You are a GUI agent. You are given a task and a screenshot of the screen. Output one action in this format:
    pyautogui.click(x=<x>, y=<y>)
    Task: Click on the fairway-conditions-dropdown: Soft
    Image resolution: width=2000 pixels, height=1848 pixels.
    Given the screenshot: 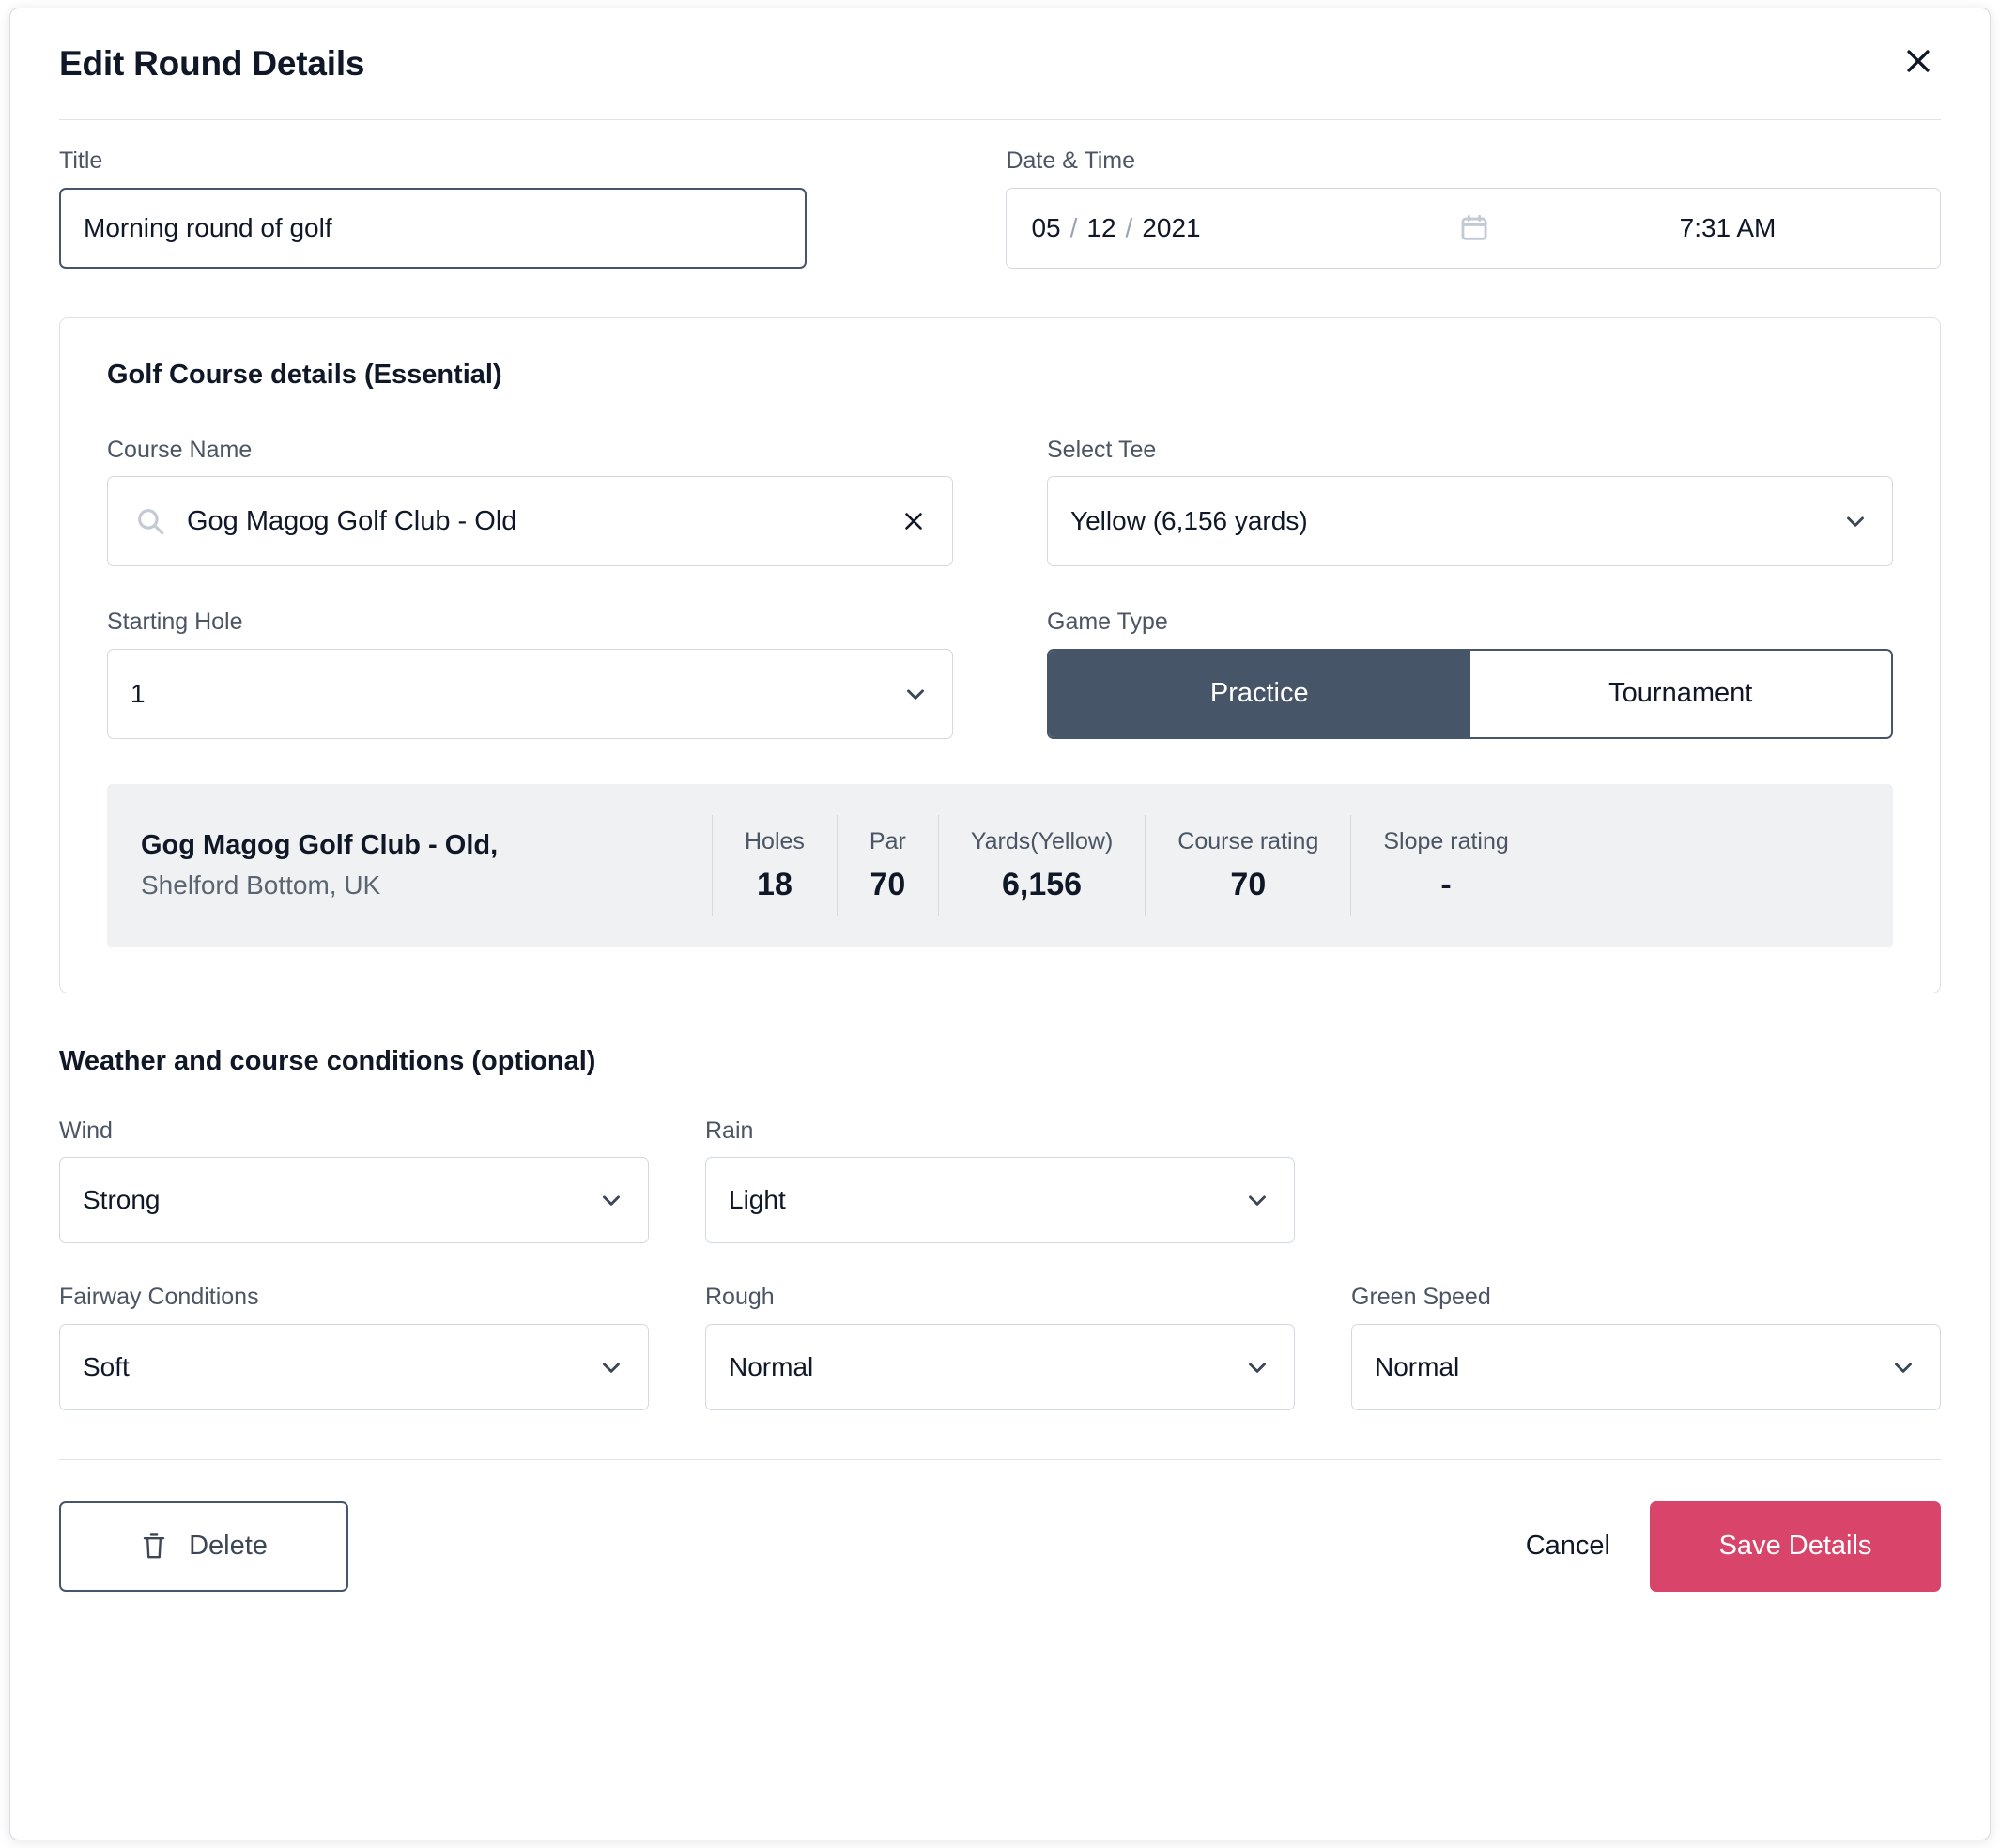 What is the action you would take?
    pyautogui.click(x=354, y=1366)
    